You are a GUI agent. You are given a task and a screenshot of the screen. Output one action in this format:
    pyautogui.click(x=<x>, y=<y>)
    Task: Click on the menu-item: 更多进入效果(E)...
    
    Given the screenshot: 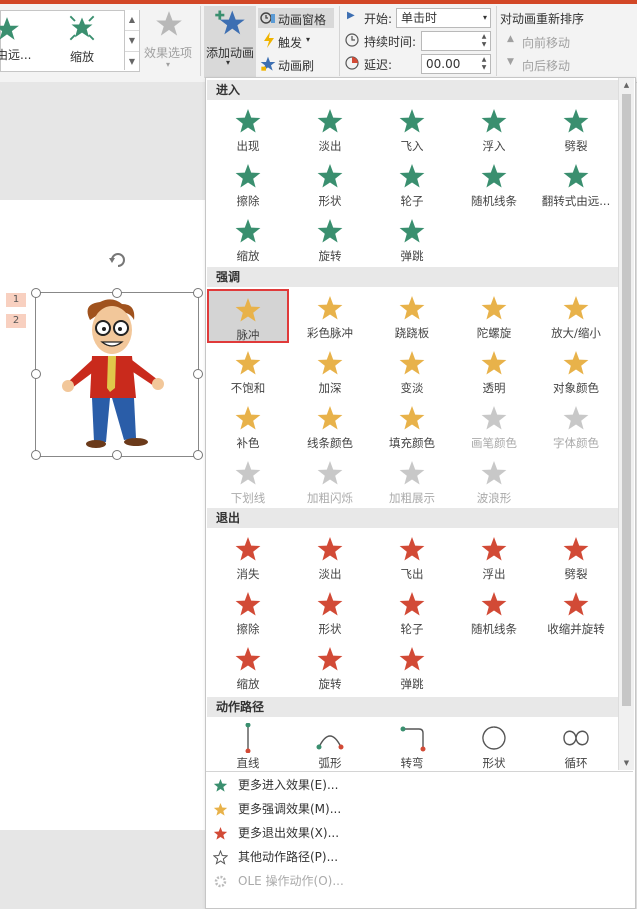 What is the action you would take?
    pyautogui.click(x=412, y=785)
    